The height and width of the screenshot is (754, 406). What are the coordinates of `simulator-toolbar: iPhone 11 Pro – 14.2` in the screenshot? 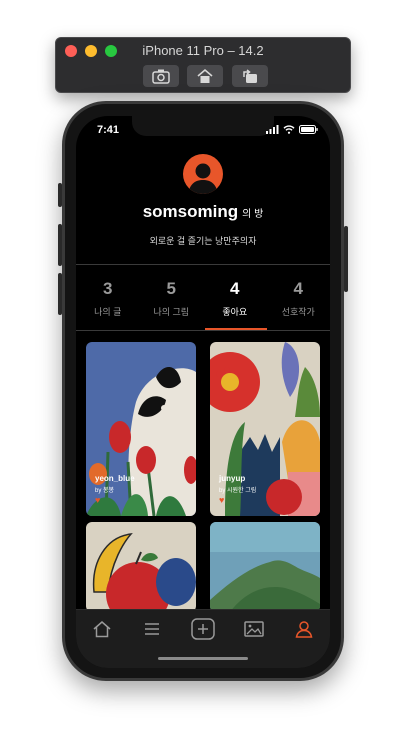 It's located at (203, 65).